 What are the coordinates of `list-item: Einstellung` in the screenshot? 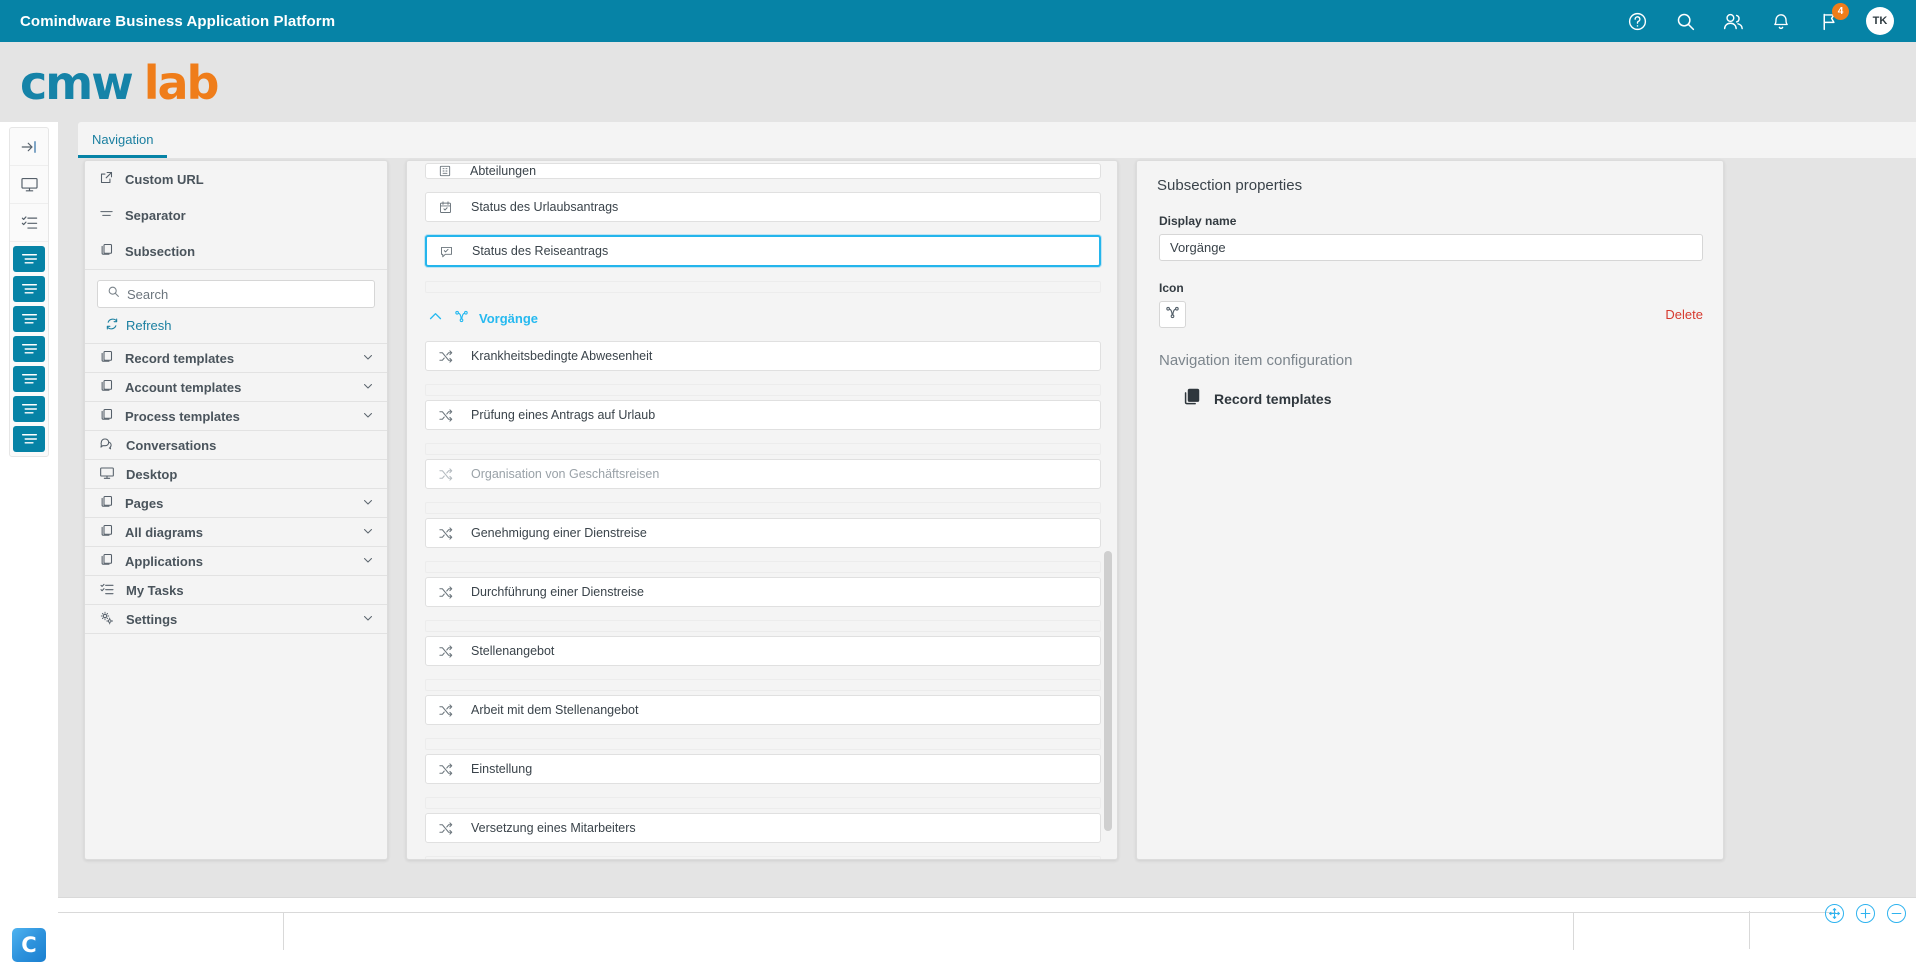 It's located at (763, 769).